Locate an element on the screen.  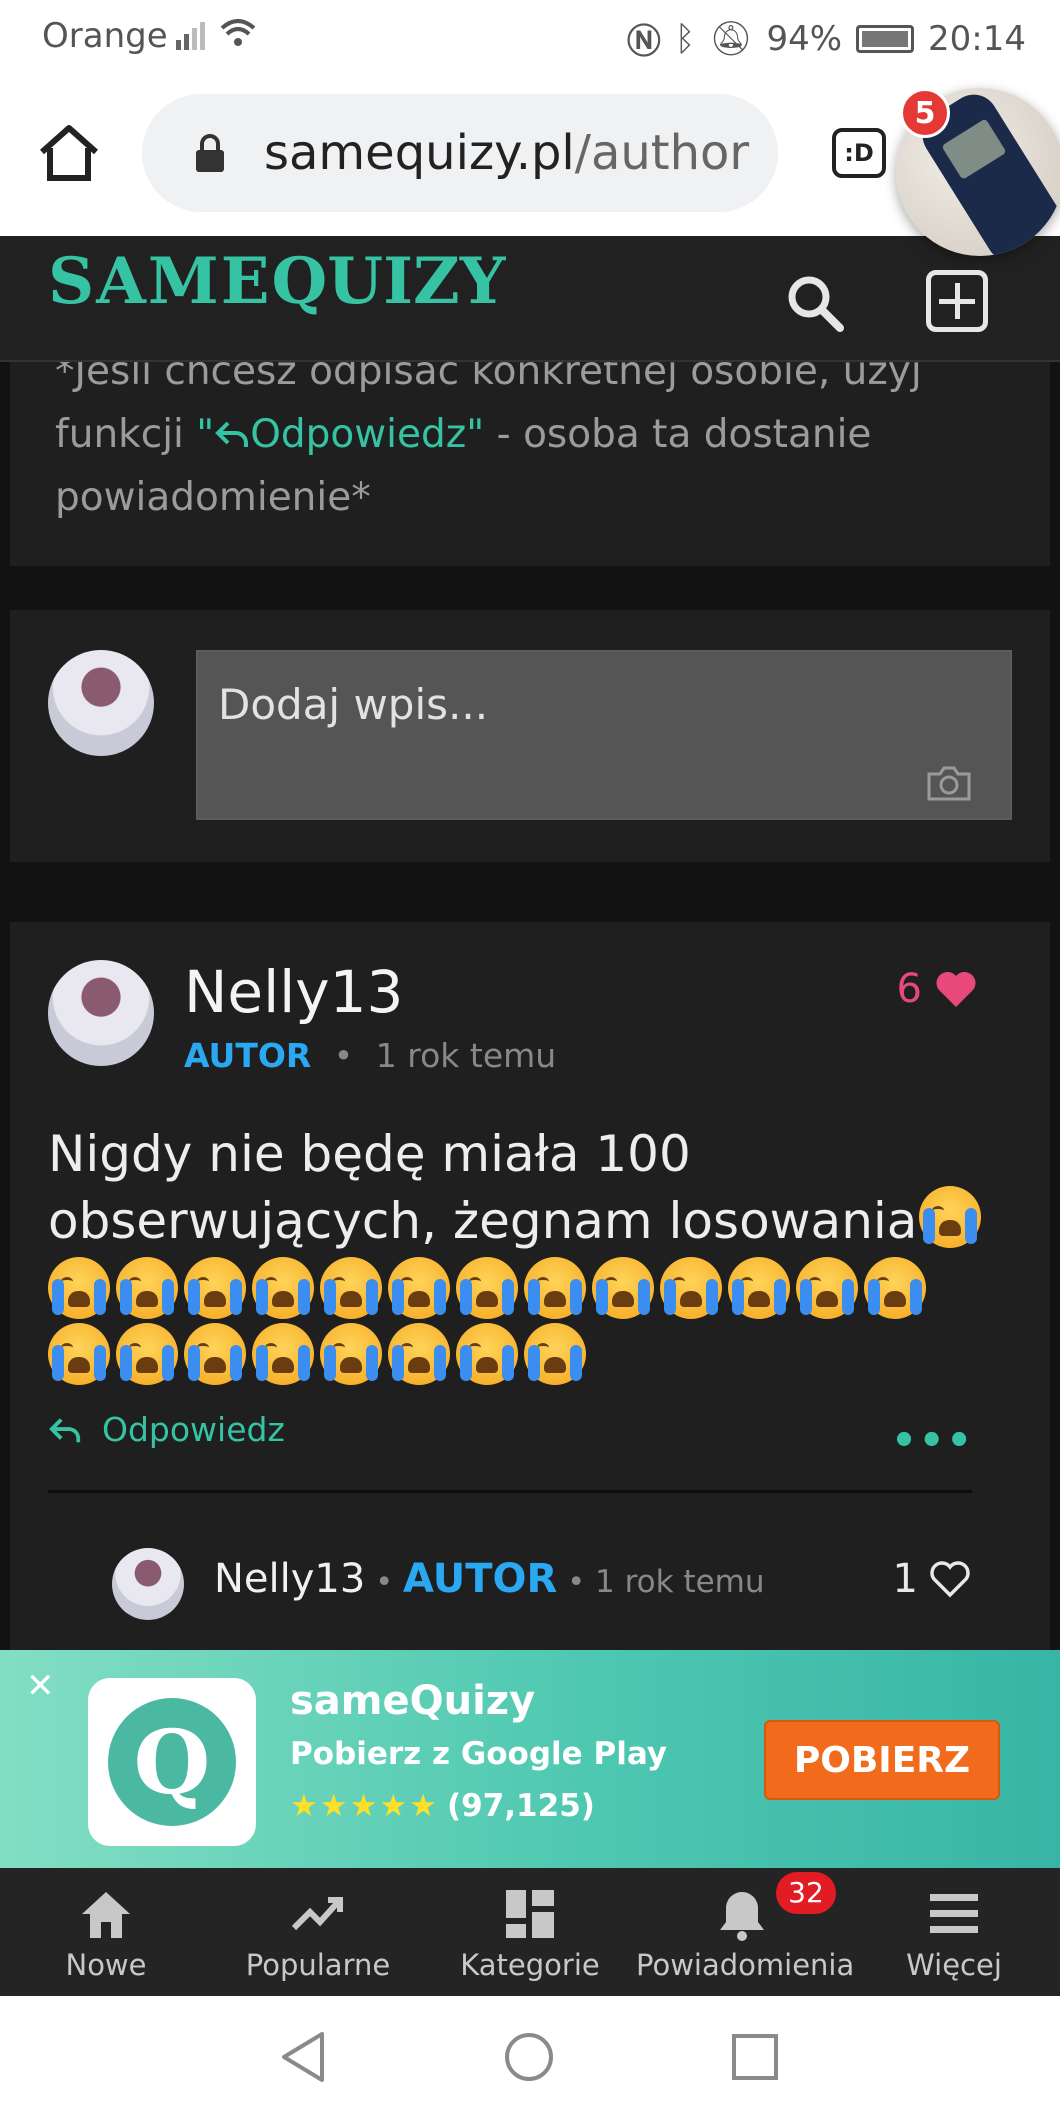
url-domain: samequizy.pl is located at coordinates (419, 153).